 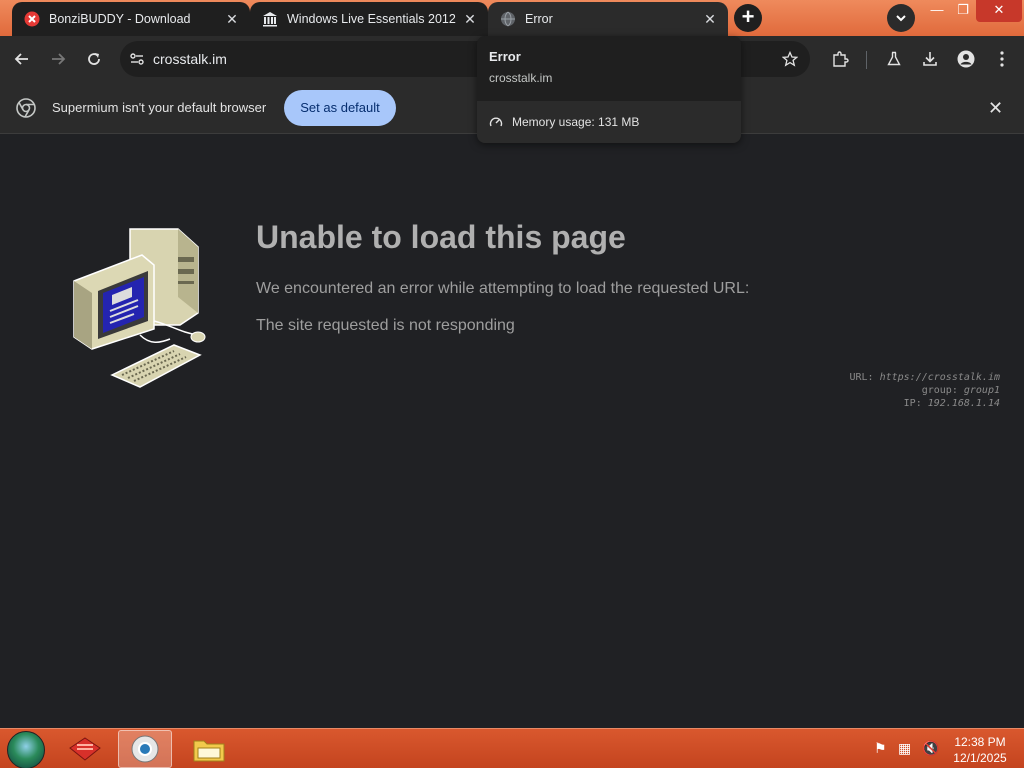 I want to click on extensions-button, so click(x=840, y=59).